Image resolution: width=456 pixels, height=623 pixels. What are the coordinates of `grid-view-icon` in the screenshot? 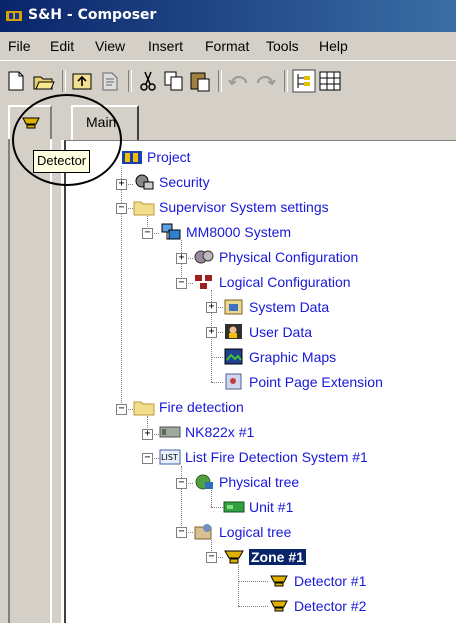 It's located at (330, 81).